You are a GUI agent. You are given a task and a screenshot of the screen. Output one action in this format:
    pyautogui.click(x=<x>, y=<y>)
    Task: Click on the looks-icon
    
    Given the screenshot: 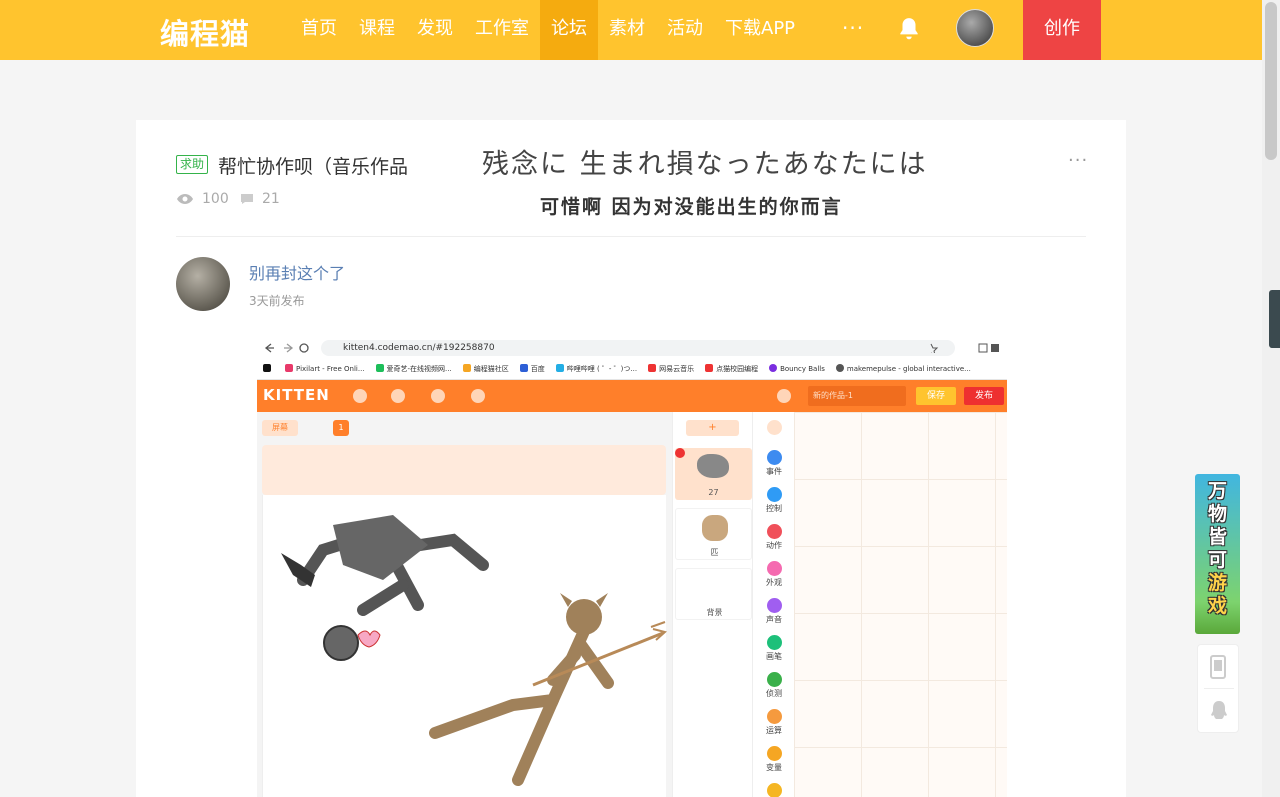 What is the action you would take?
    pyautogui.click(x=774, y=568)
    